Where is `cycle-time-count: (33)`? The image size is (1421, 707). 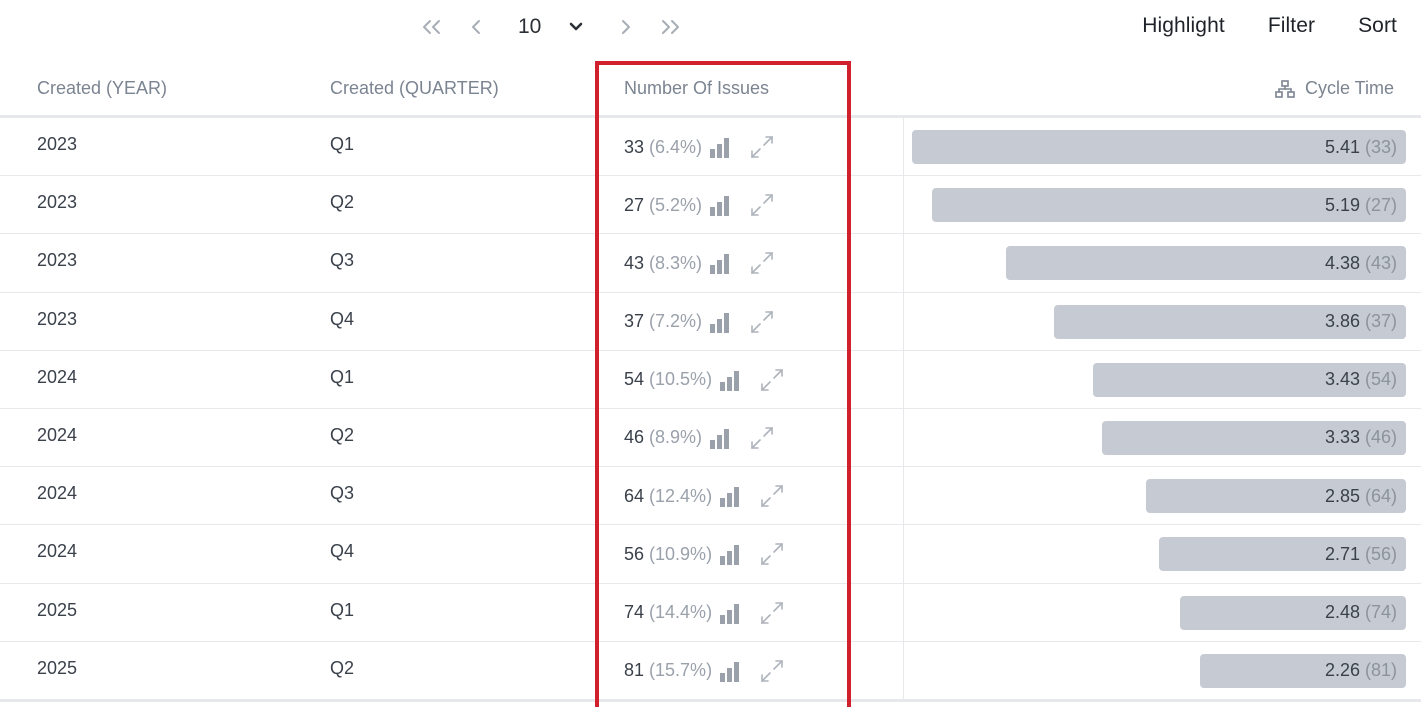
cycle-time-count: (33) is located at coordinates (1380, 146).